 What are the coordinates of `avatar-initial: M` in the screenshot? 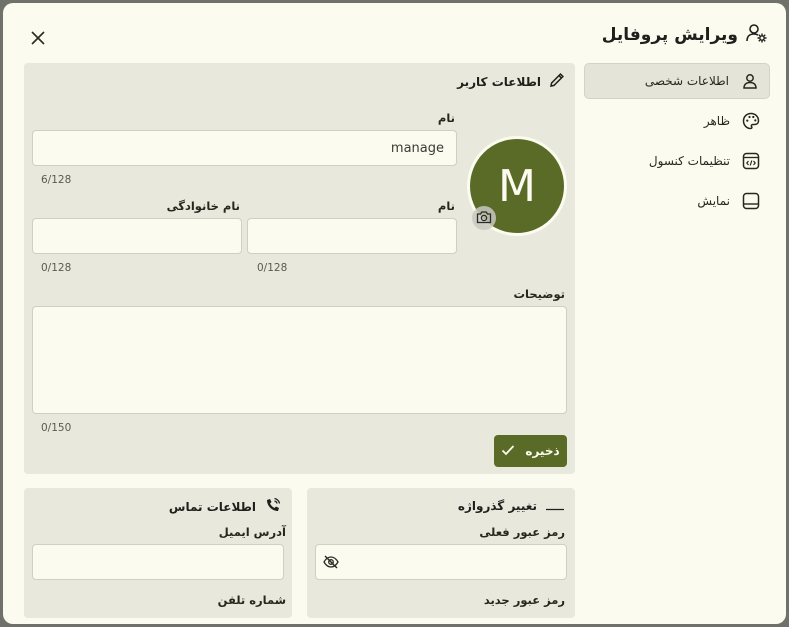 It's located at (517, 186).